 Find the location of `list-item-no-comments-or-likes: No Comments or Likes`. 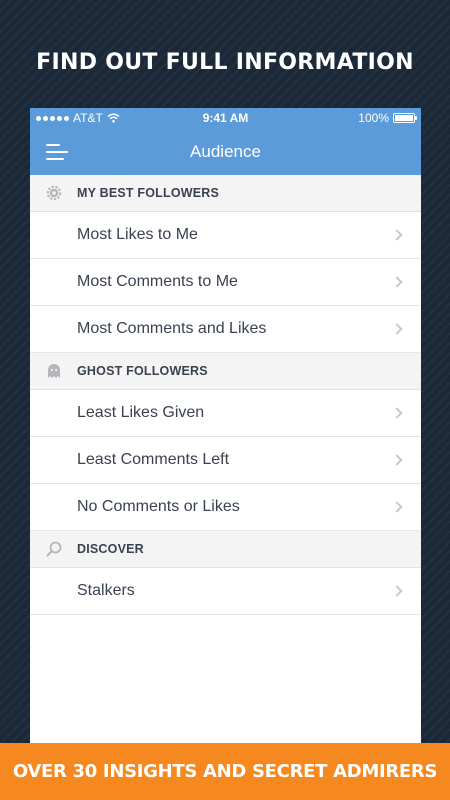

list-item-no-comments-or-likes: No Comments or Likes is located at coordinates (225, 507).